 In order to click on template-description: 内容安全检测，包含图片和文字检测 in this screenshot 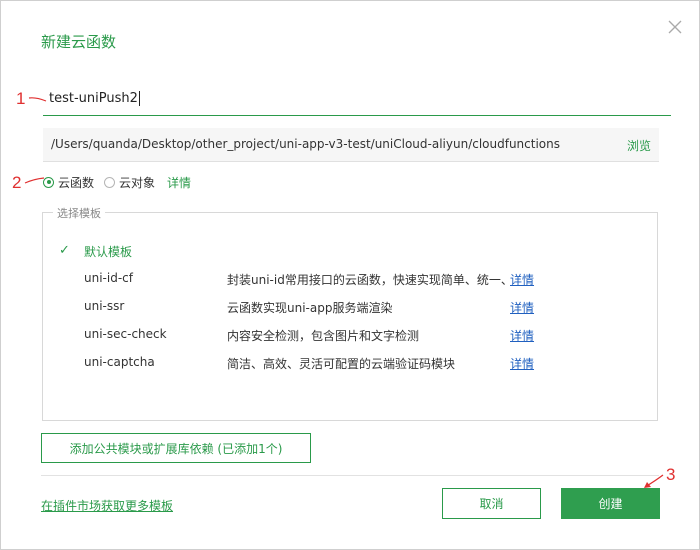, I will do `click(323, 336)`.